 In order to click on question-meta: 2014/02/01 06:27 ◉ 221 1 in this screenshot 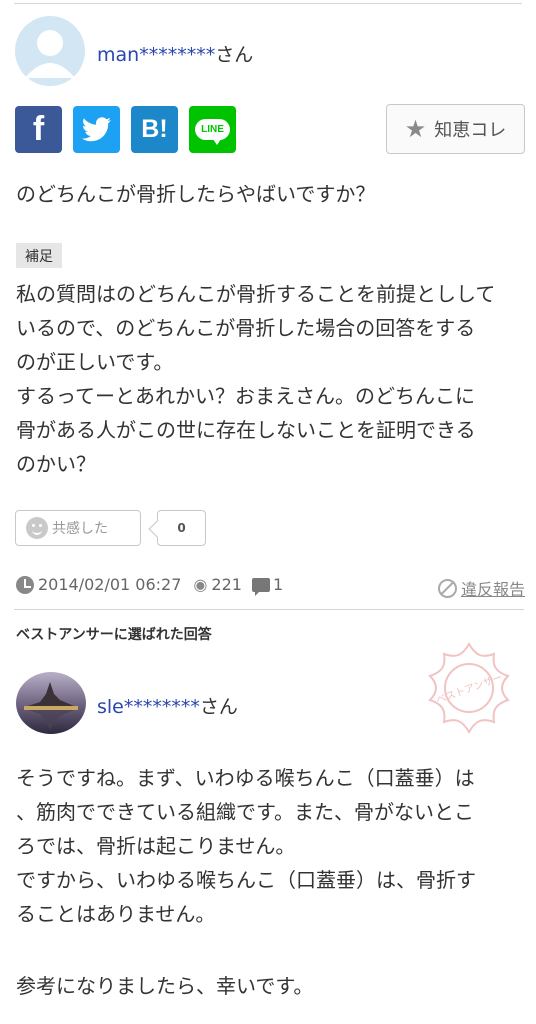, I will do `click(150, 585)`.